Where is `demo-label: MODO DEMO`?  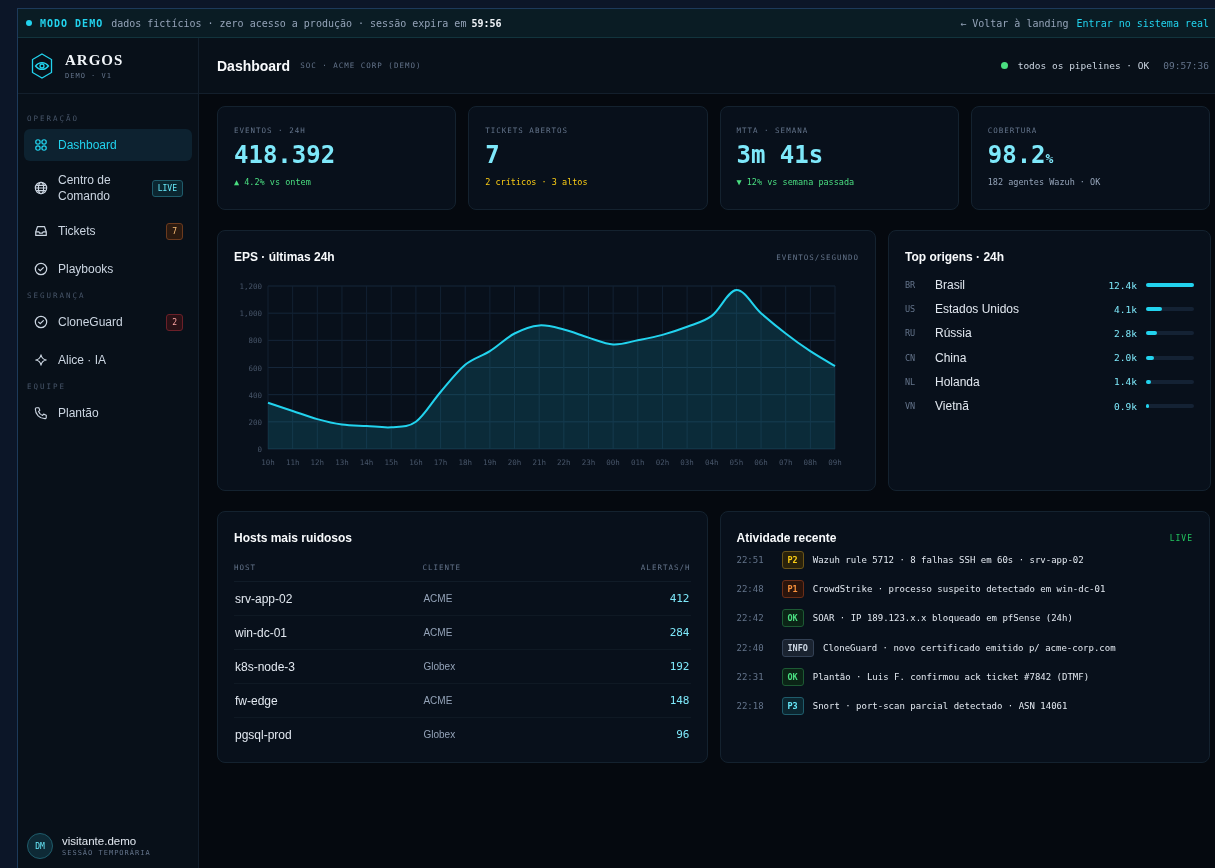 demo-label: MODO DEMO is located at coordinates (72, 23).